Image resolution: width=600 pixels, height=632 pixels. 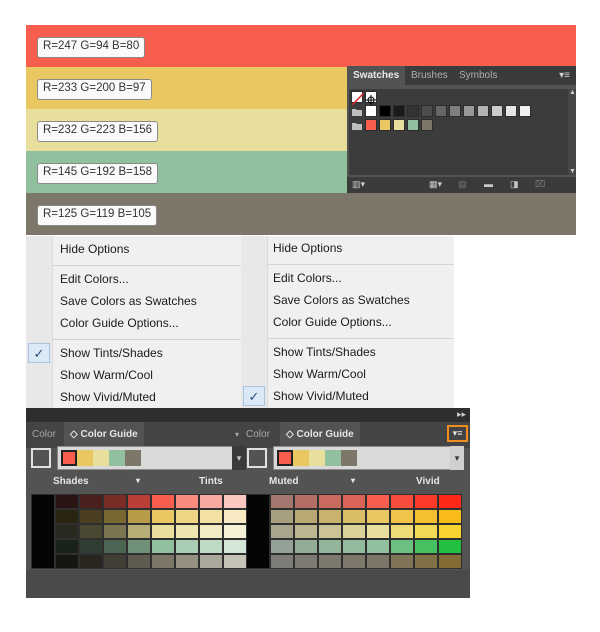 What do you see at coordinates (358, 98) in the screenshot?
I see `none-swatch` at bounding box center [358, 98].